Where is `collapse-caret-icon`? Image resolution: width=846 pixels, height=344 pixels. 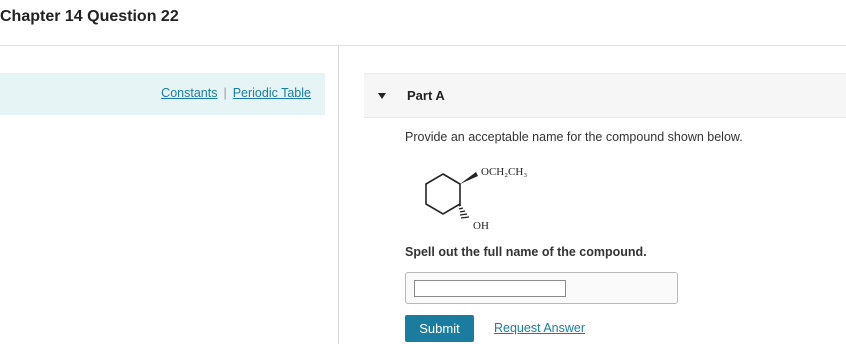 collapse-caret-icon is located at coordinates (382, 96).